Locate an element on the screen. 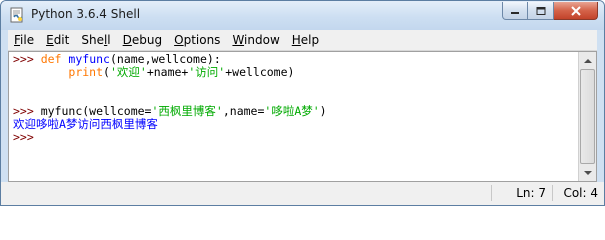 The width and height of the screenshot is (605, 240). close-button is located at coordinates (576, 11).